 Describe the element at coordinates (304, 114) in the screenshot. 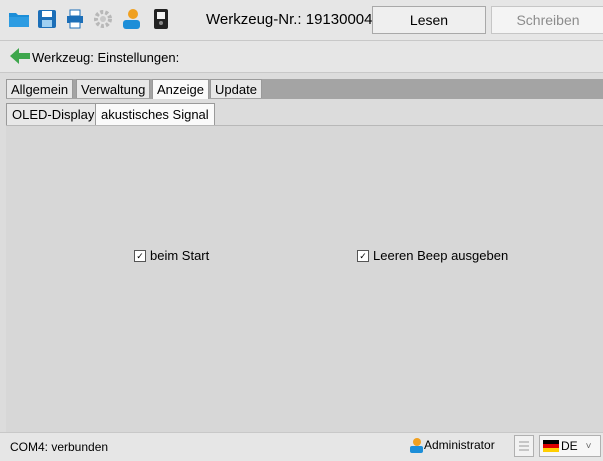

I see `sub-tabs: OLED-Display akustisches Signal` at that location.